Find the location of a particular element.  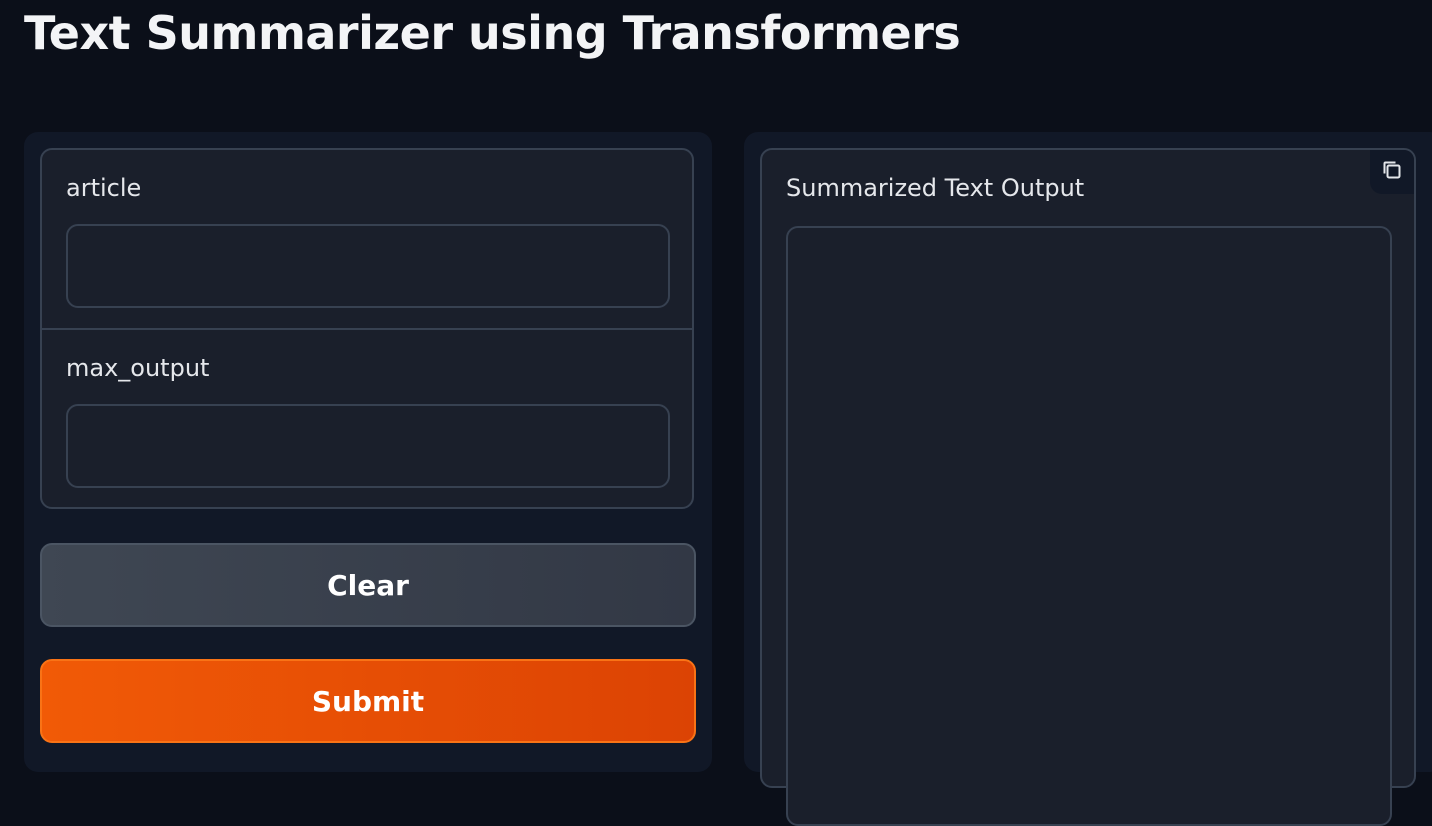

copy-button is located at coordinates (1392, 172).